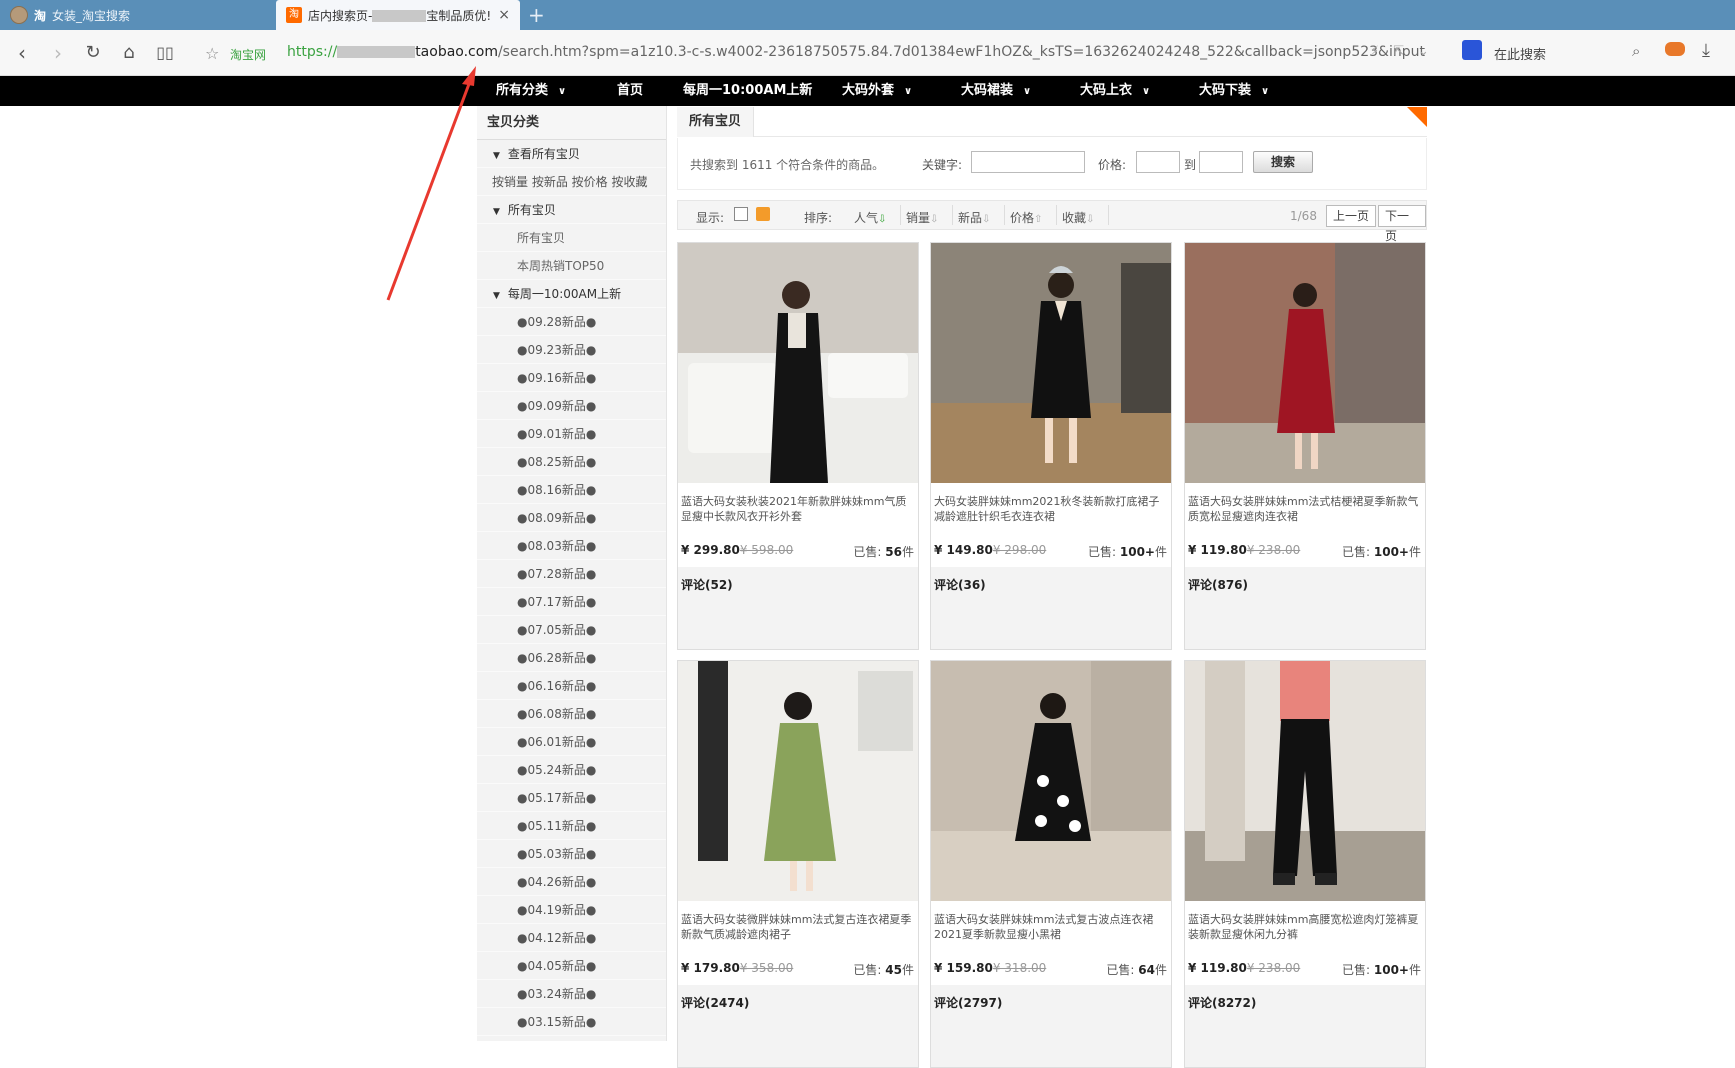 The height and width of the screenshot is (1068, 1735). What do you see at coordinates (960, 584) in the screenshot?
I see `review-count: 评论(36)` at bounding box center [960, 584].